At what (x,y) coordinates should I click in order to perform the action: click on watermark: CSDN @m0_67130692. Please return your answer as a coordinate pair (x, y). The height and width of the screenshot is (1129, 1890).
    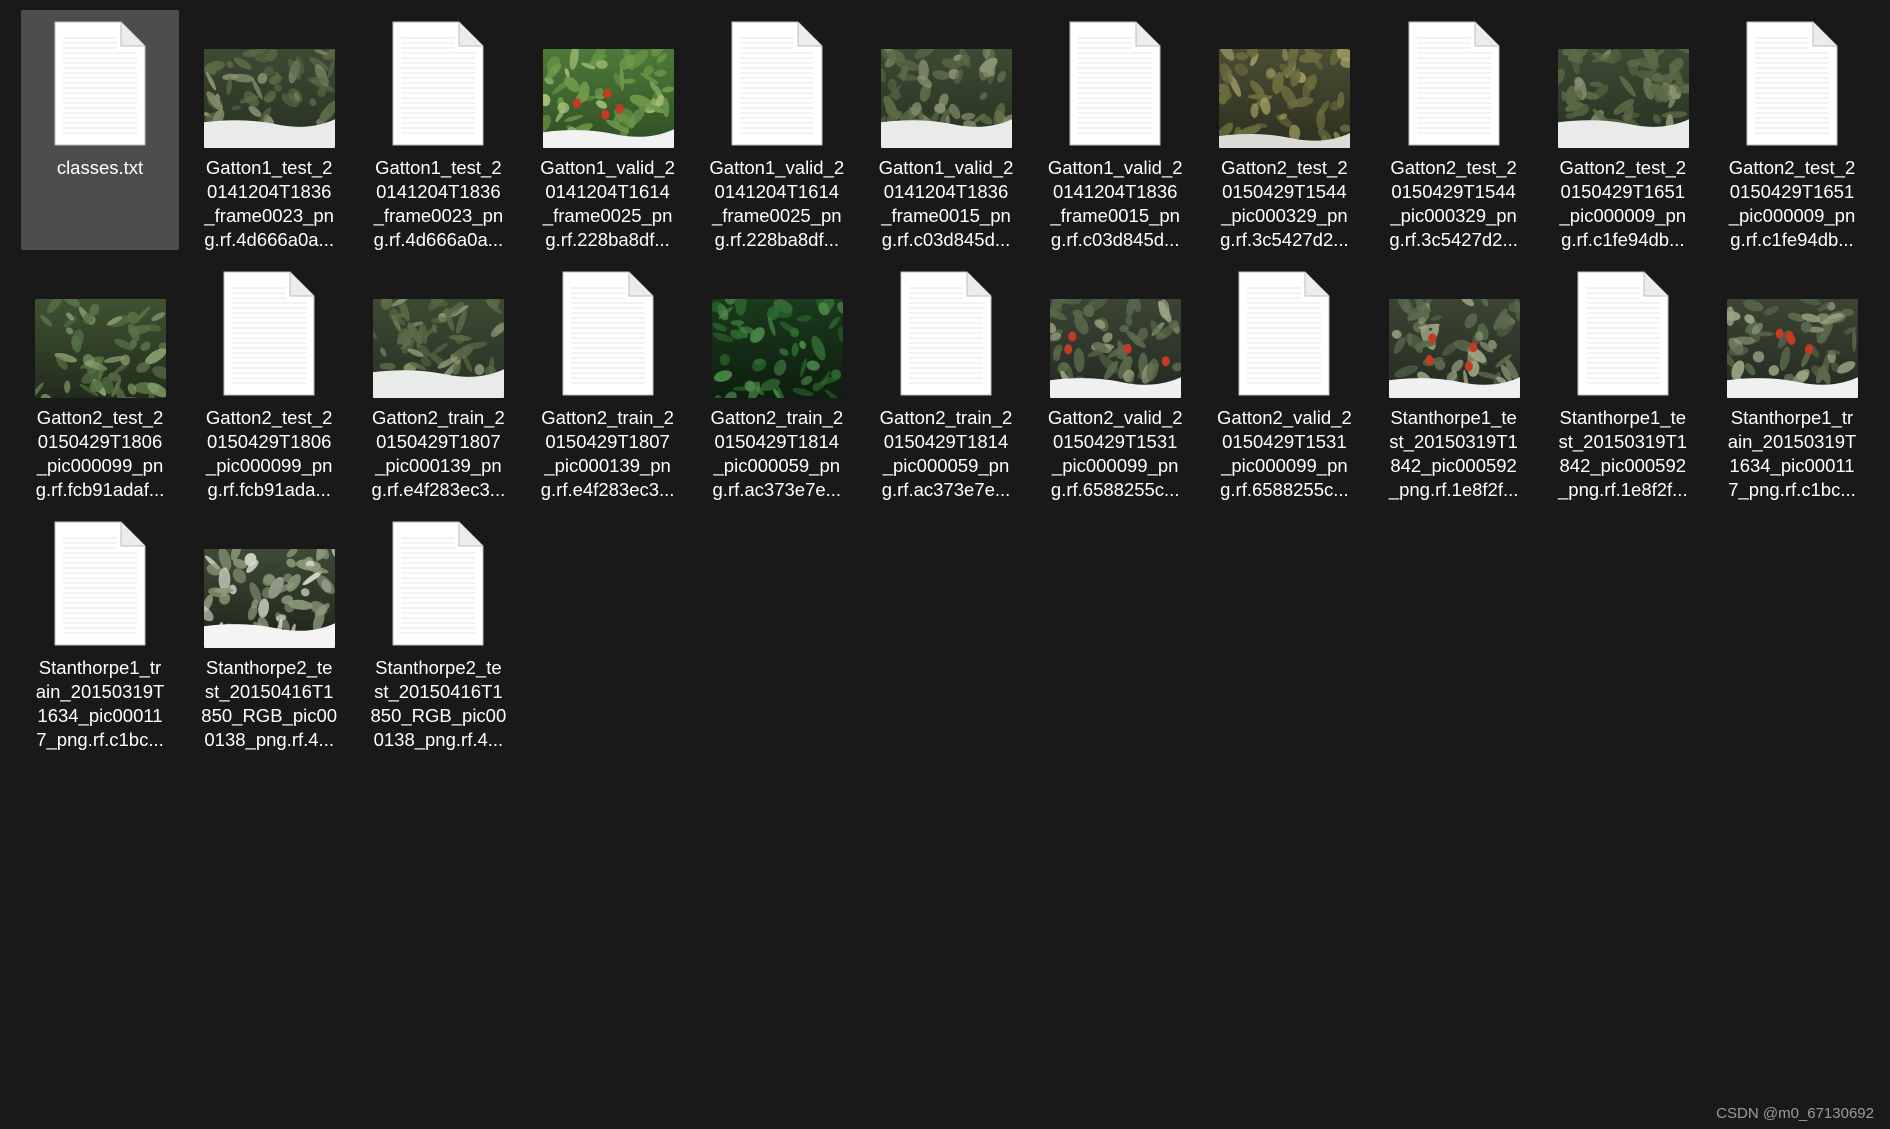
    Looking at the image, I should click on (1795, 1113).